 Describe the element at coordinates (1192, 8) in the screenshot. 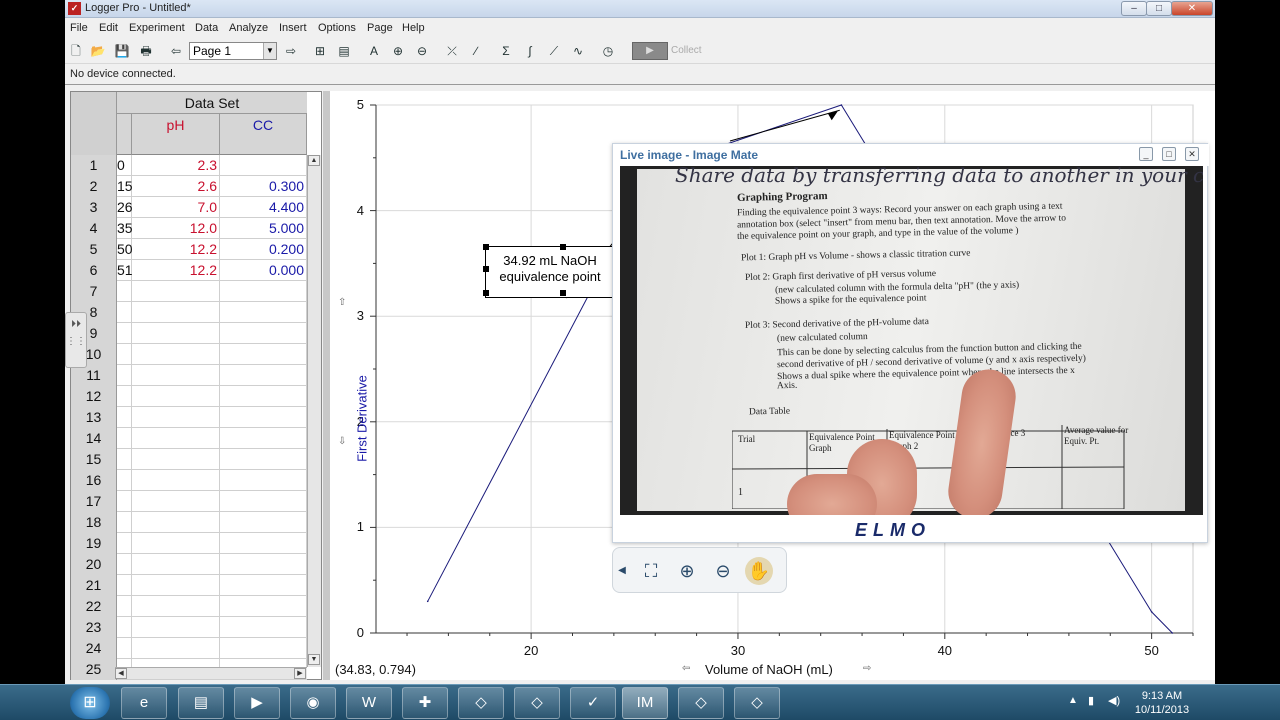

I see `close-button: ✕` at that location.